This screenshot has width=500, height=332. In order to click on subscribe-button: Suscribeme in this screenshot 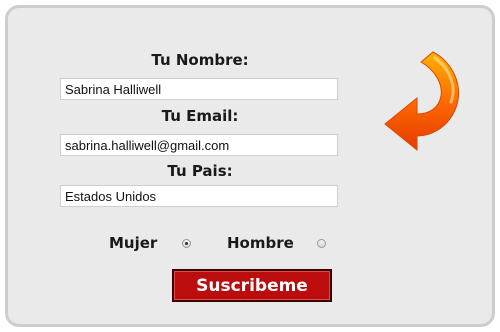, I will do `click(252, 285)`.